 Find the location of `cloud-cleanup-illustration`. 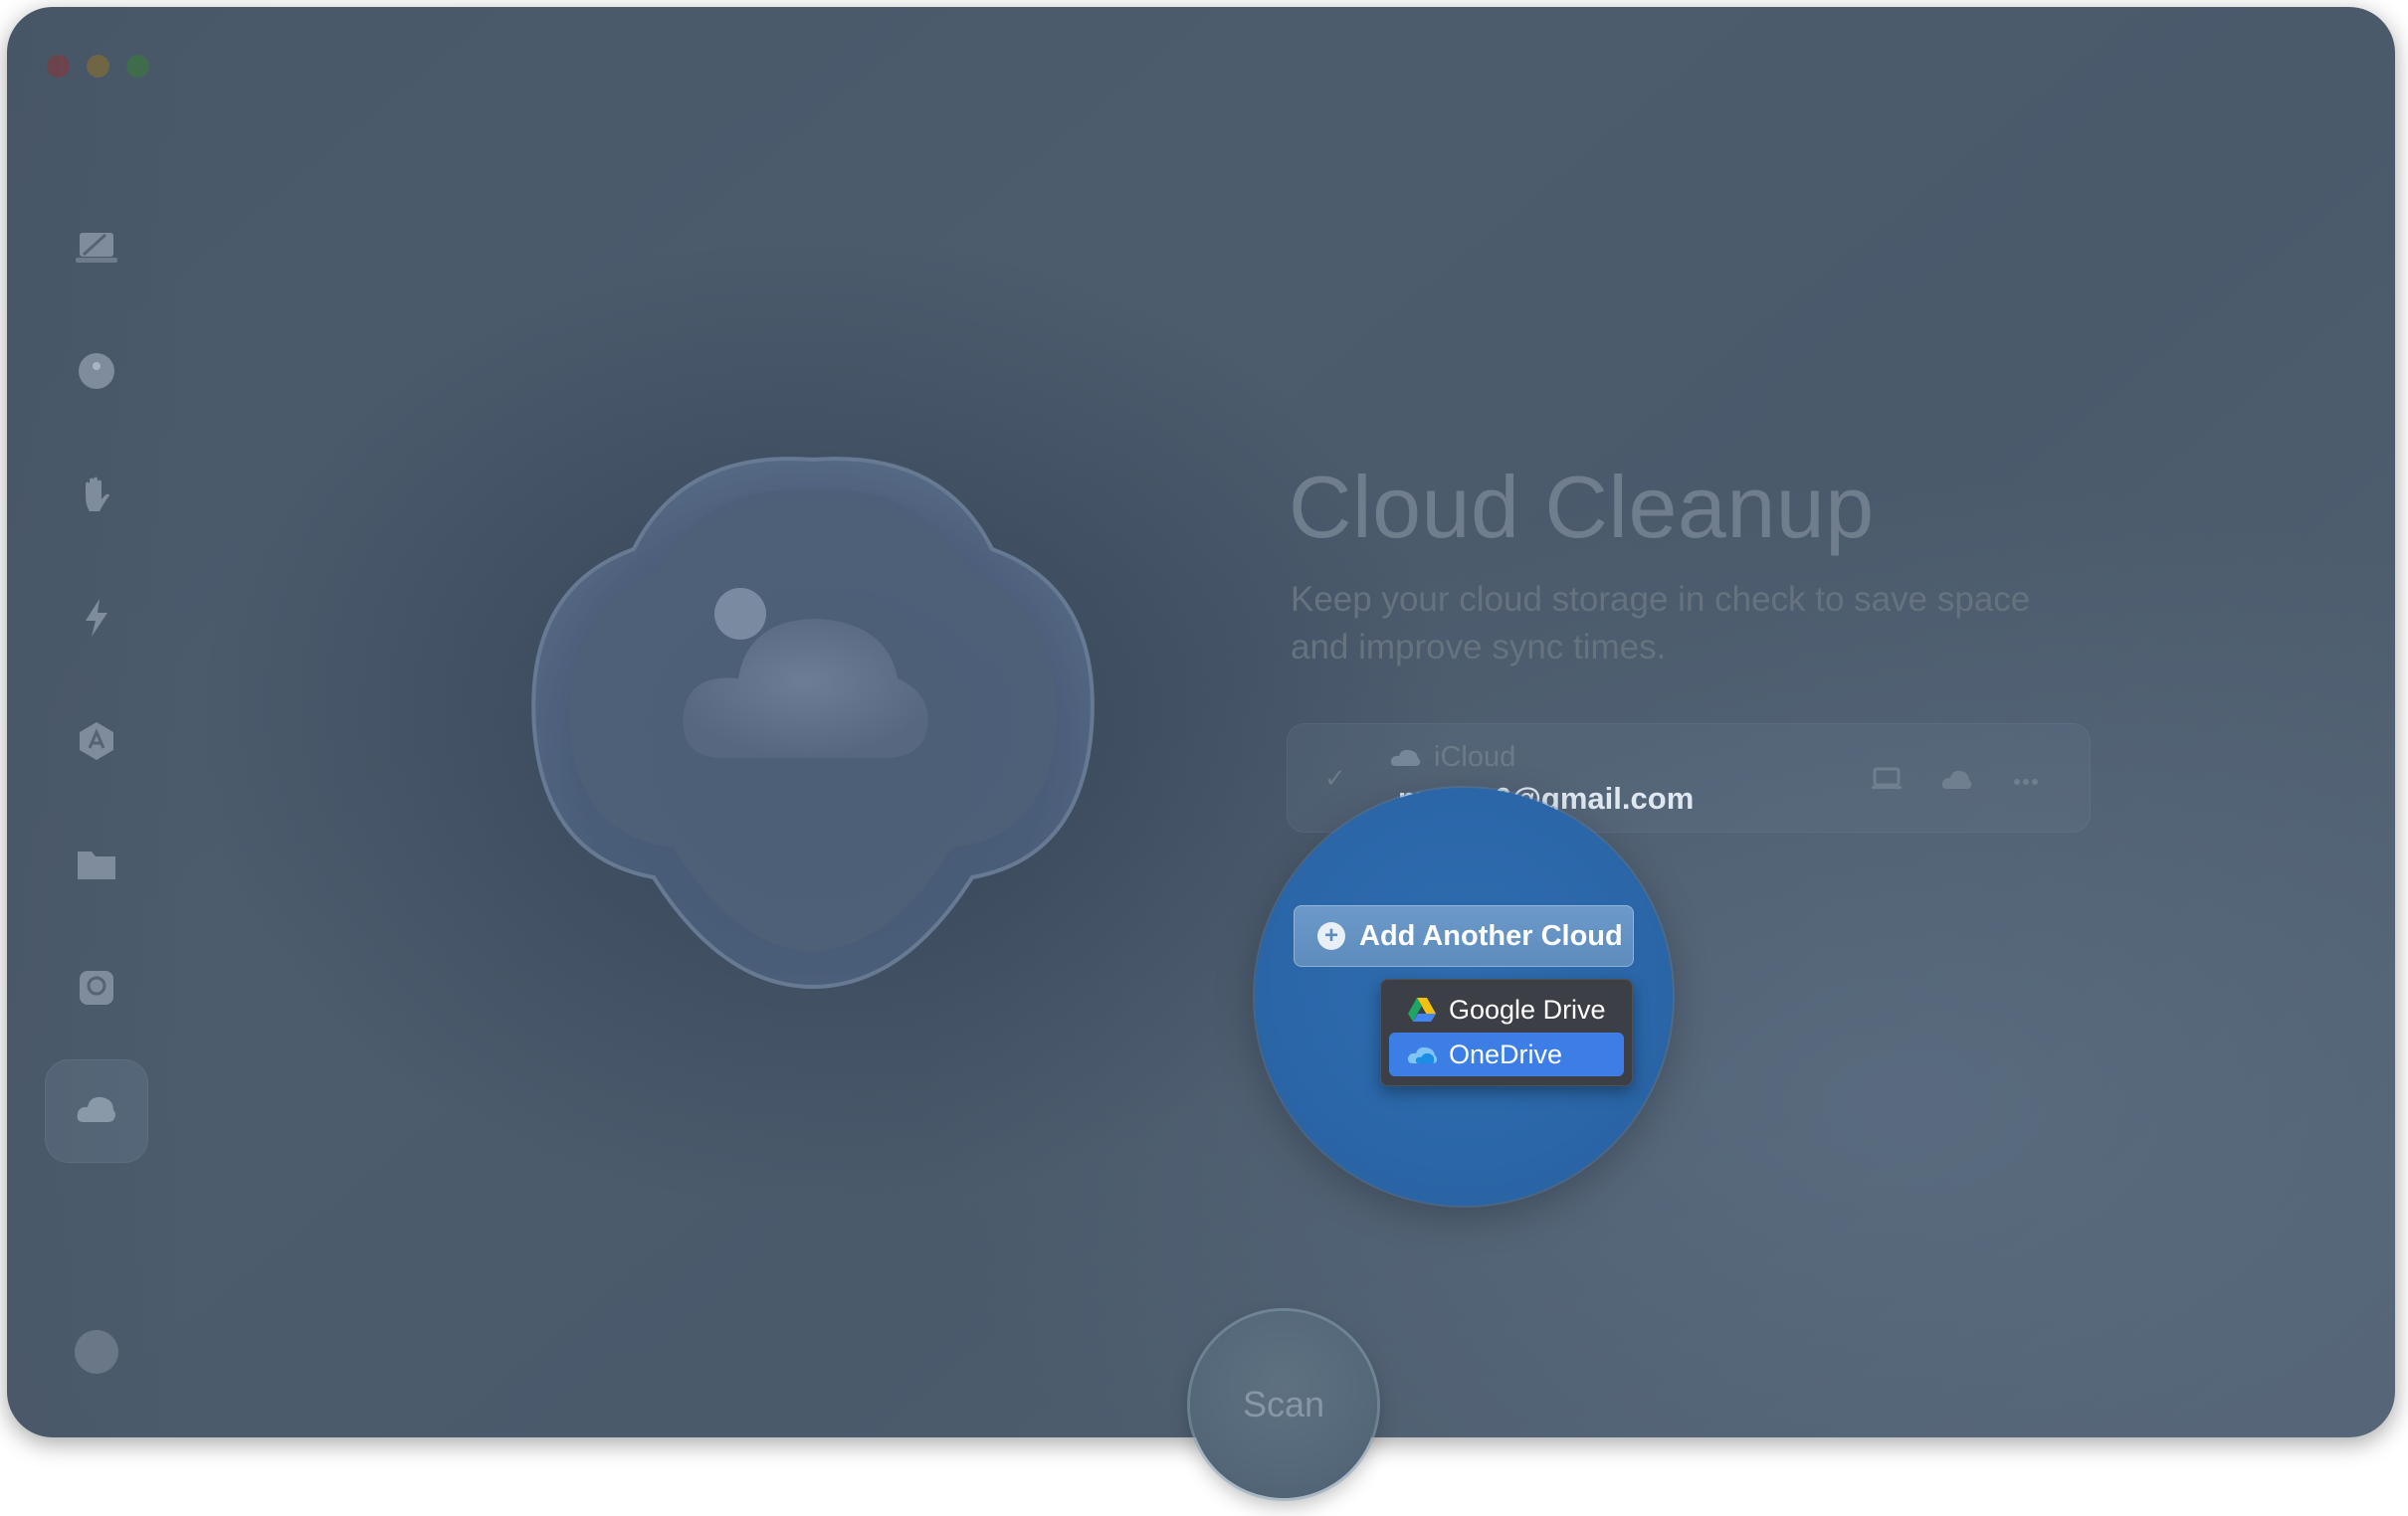

cloud-cleanup-illustration is located at coordinates (813, 723).